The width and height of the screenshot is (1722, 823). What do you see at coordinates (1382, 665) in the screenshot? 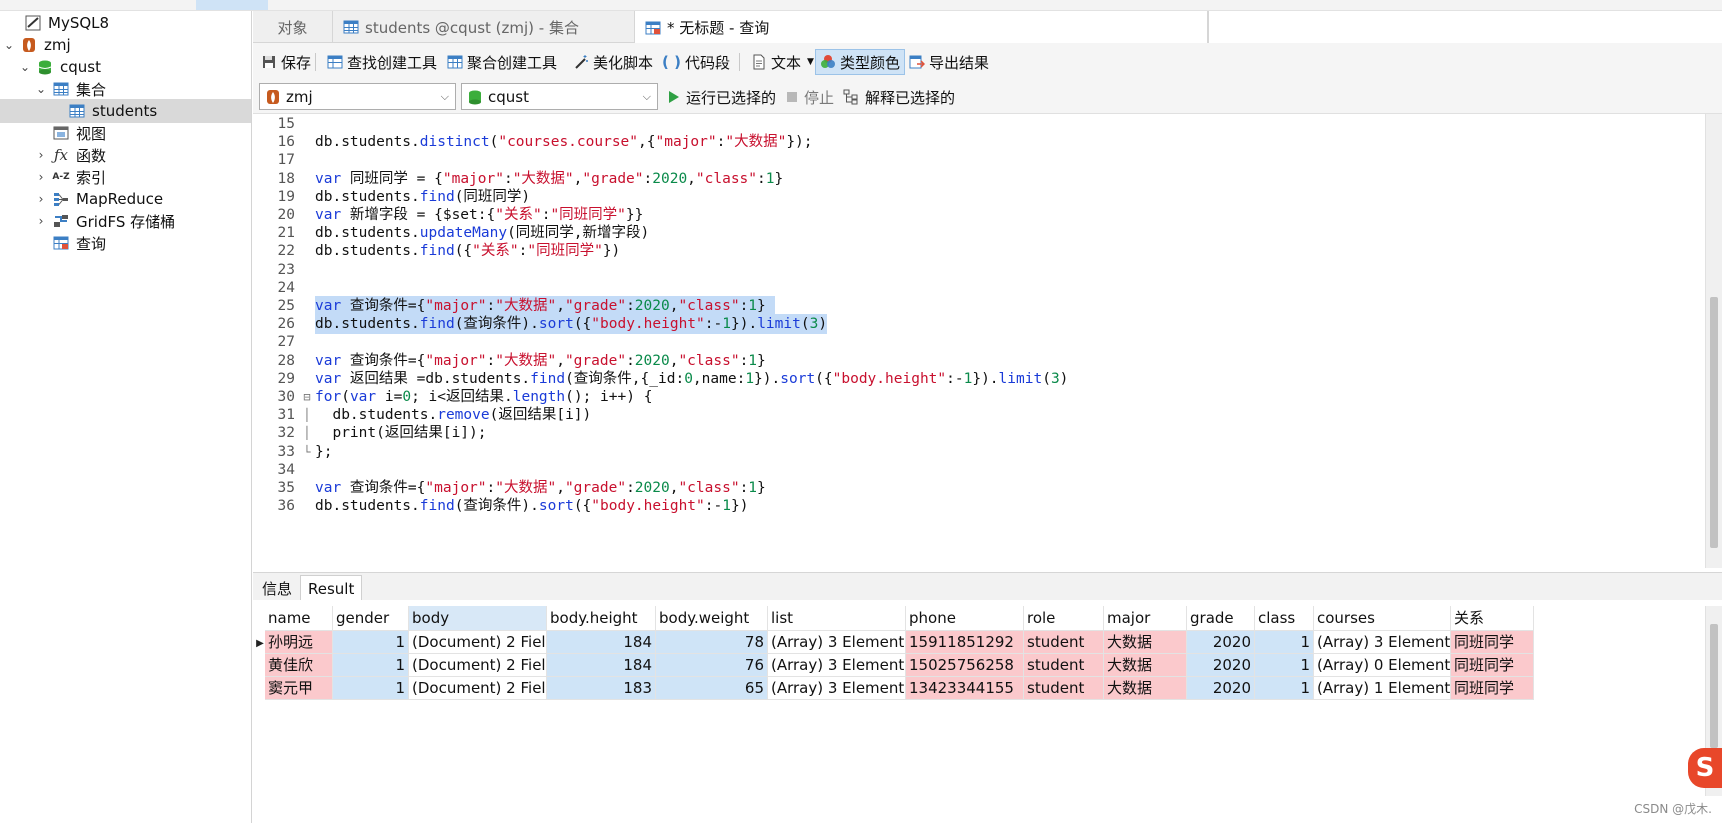
I see `table-cell: (Array) 0 Elements` at bounding box center [1382, 665].